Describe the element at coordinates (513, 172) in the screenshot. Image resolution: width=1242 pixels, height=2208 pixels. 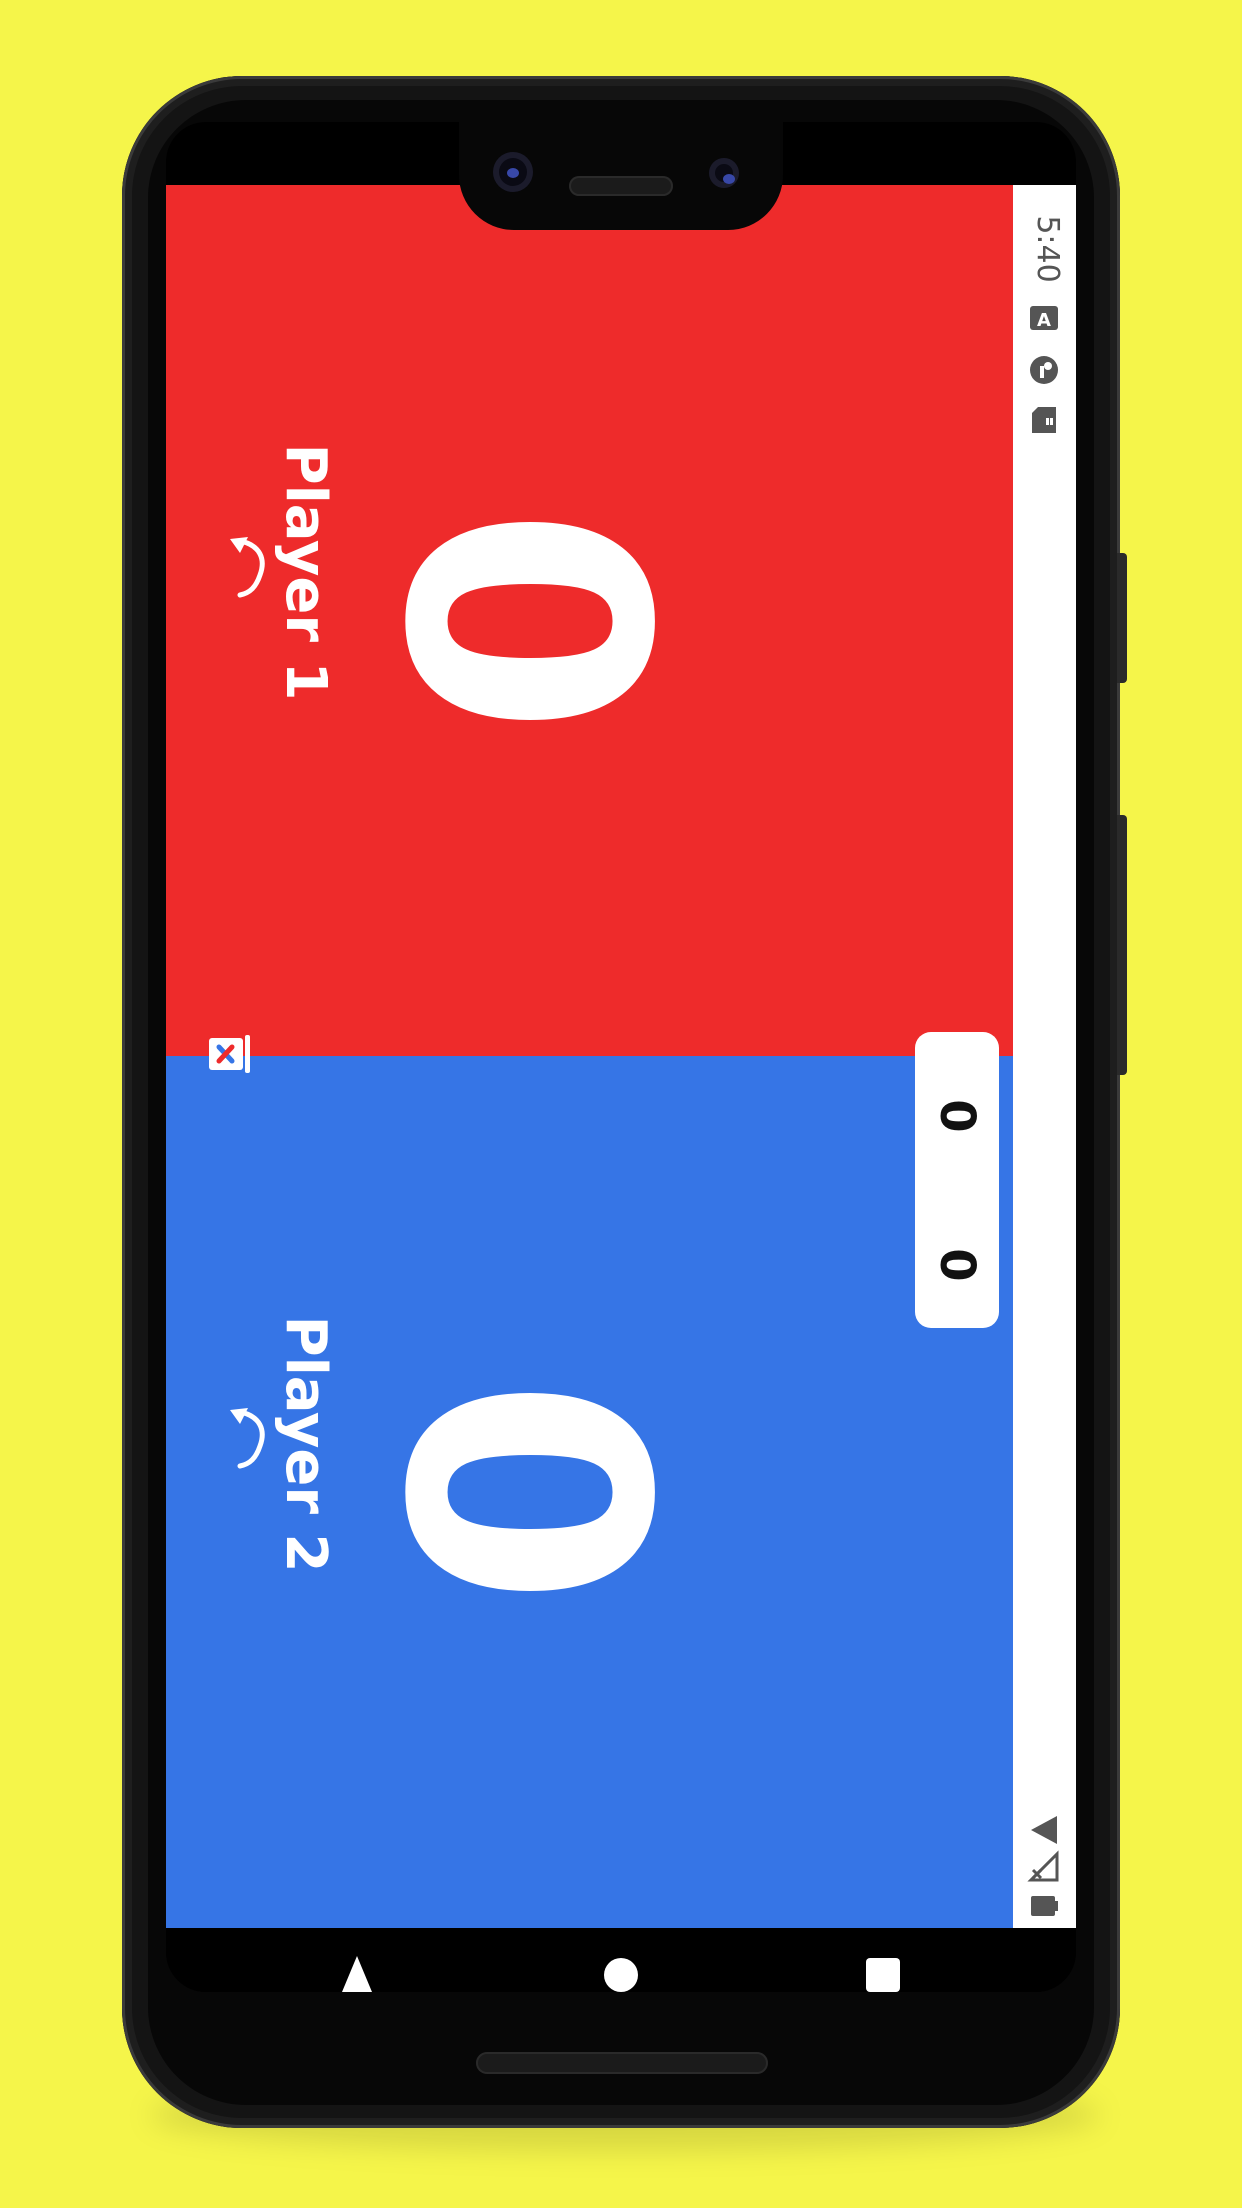
I see `front-camera` at that location.